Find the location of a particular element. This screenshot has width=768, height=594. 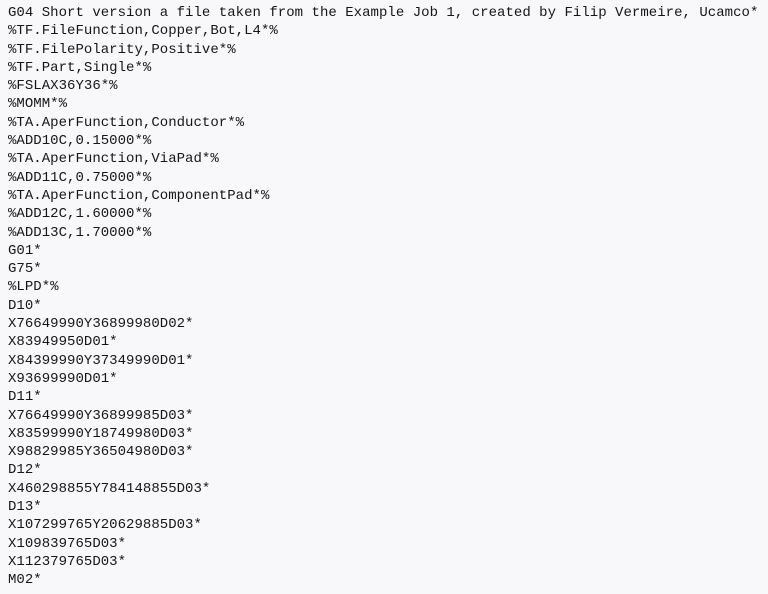

code-line: D10* is located at coordinates (25, 305).